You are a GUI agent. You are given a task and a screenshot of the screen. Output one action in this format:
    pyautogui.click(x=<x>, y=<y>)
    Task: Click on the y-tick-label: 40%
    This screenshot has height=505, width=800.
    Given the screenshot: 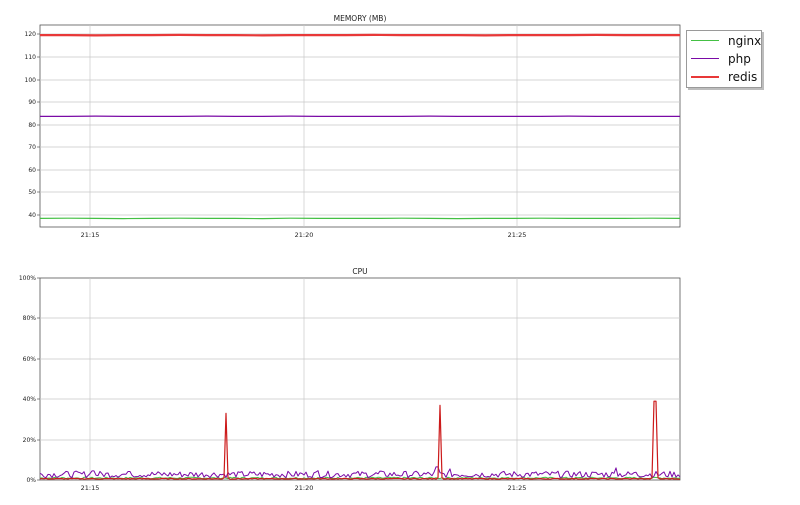 What is the action you would take?
    pyautogui.click(x=30, y=399)
    